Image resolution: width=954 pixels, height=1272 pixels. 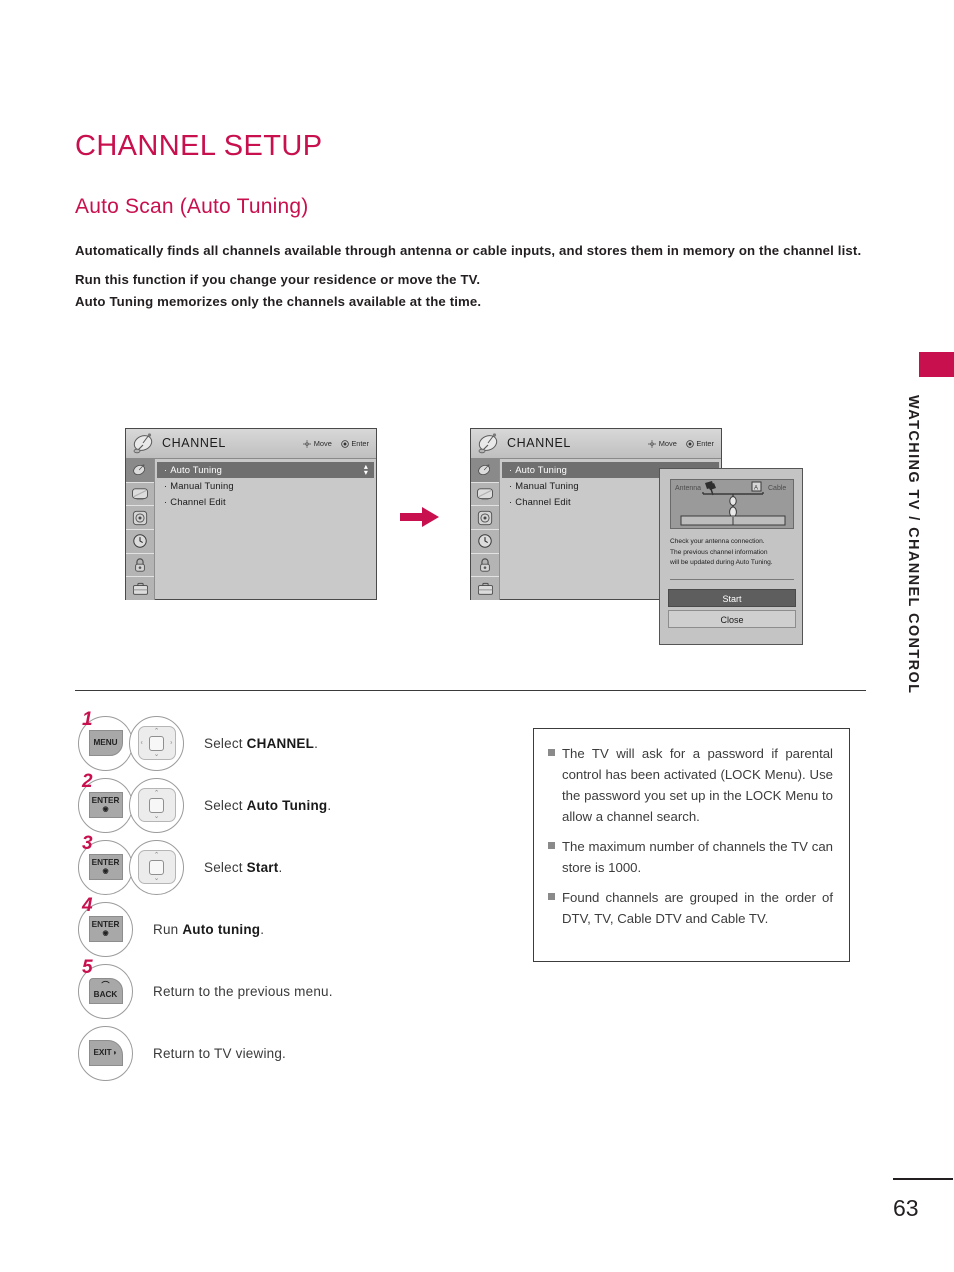 What do you see at coordinates (265, 470) in the screenshot?
I see `osd-menu-item-auto-tuning: · Auto Tuning ▴ ▾` at bounding box center [265, 470].